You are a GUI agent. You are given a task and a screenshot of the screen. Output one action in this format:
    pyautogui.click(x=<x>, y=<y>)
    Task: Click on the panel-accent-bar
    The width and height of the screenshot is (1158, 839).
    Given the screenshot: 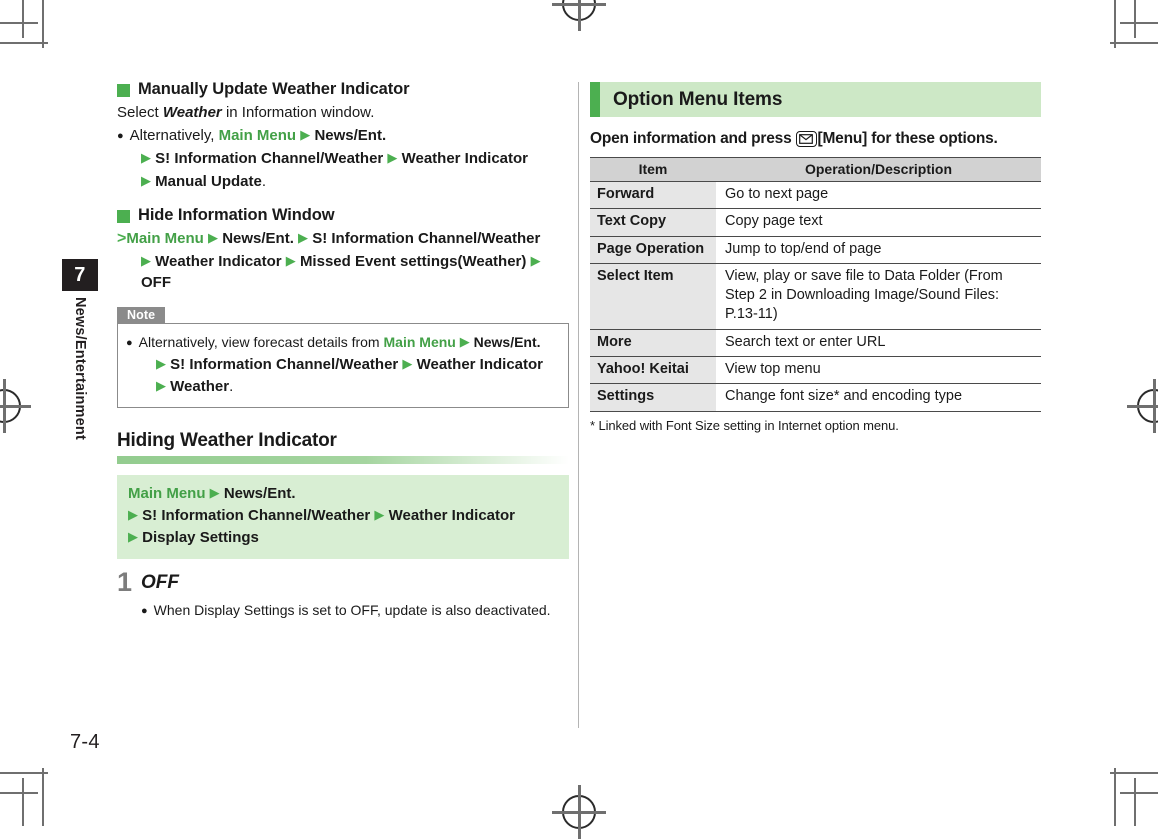 What is the action you would take?
    pyautogui.click(x=595, y=99)
    